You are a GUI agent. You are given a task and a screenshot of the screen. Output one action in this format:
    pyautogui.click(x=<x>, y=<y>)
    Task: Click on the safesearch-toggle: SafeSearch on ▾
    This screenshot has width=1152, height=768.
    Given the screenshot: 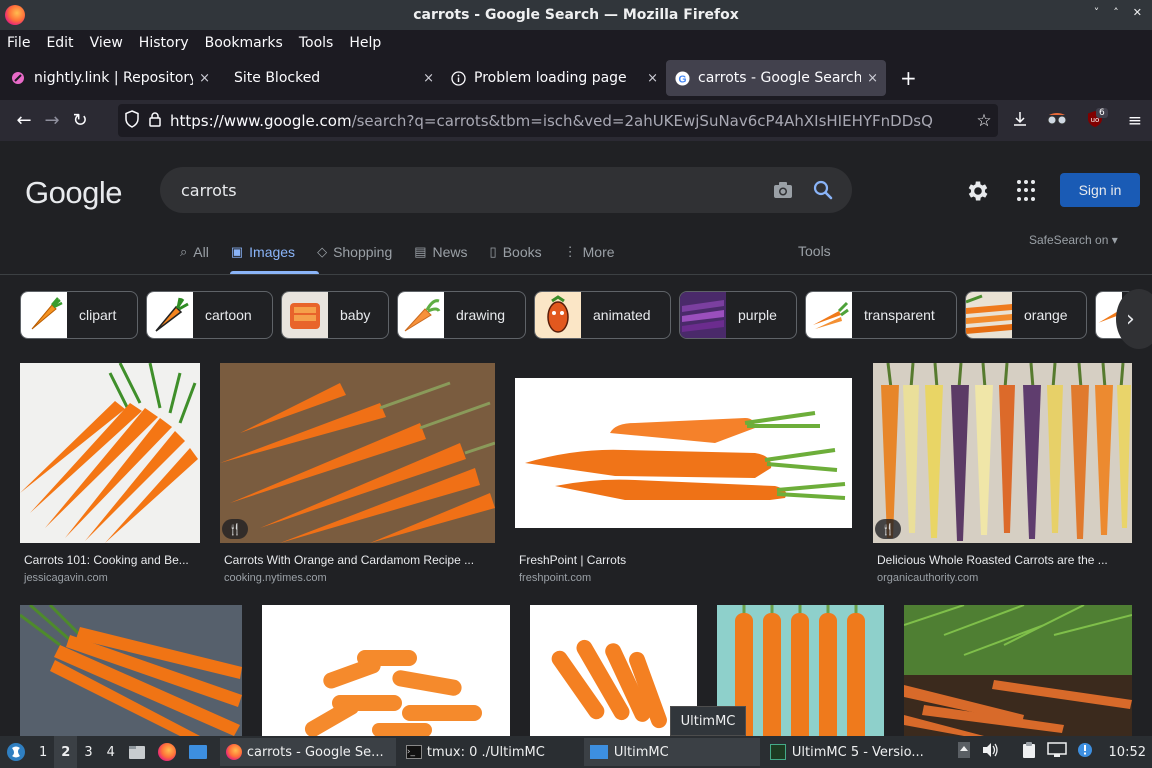 What is the action you would take?
    pyautogui.click(x=1073, y=240)
    